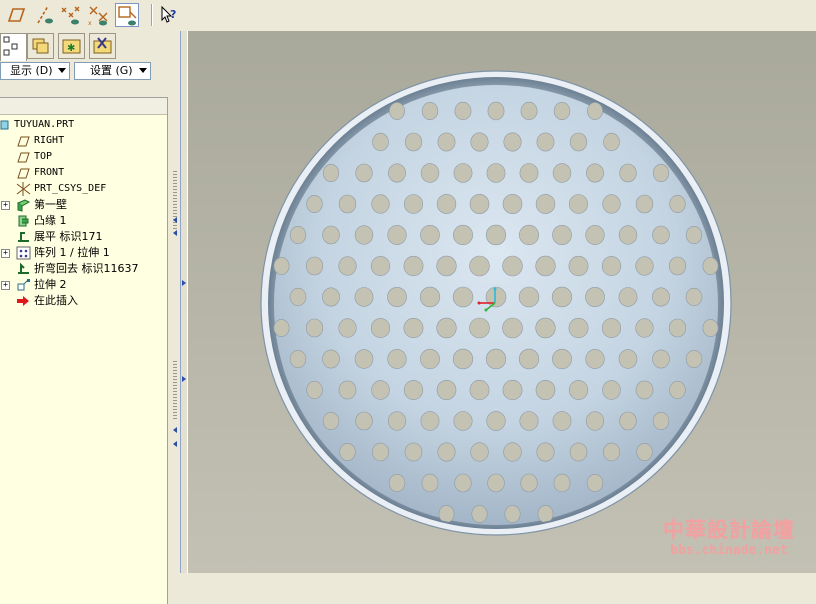 The width and height of the screenshot is (816, 604). I want to click on tree-item-csys: PRT_CSYS_DEF, so click(84, 189).